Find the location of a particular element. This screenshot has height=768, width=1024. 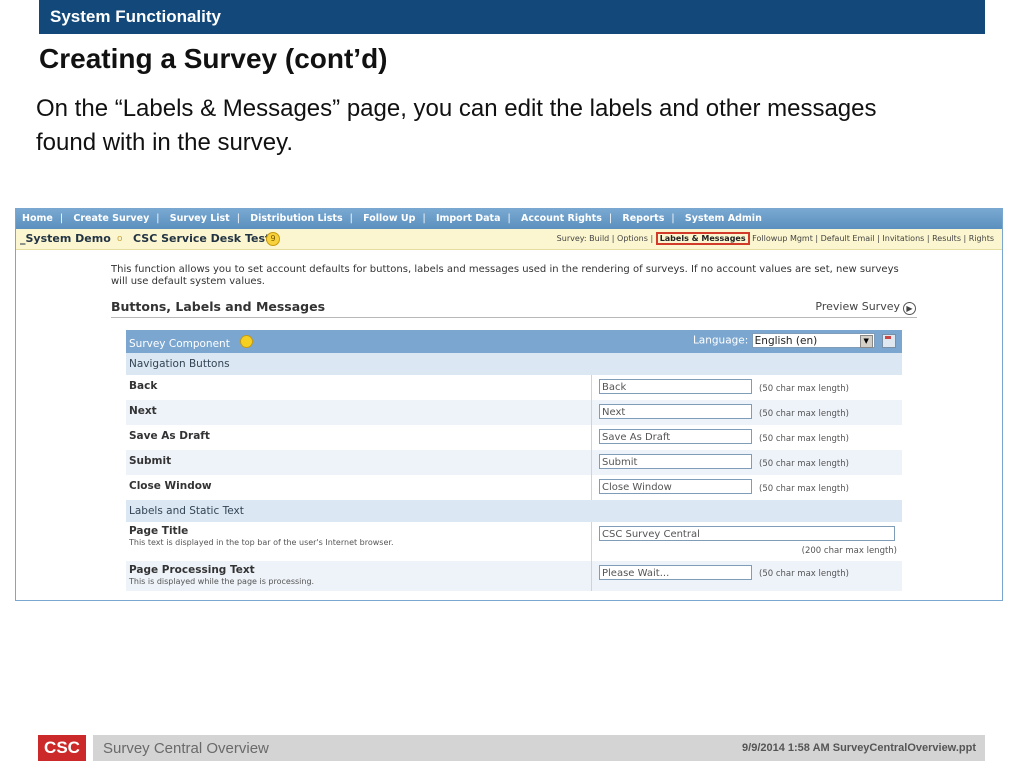

slide-title: Creating a Survey (cont’d) is located at coordinates (213, 58).